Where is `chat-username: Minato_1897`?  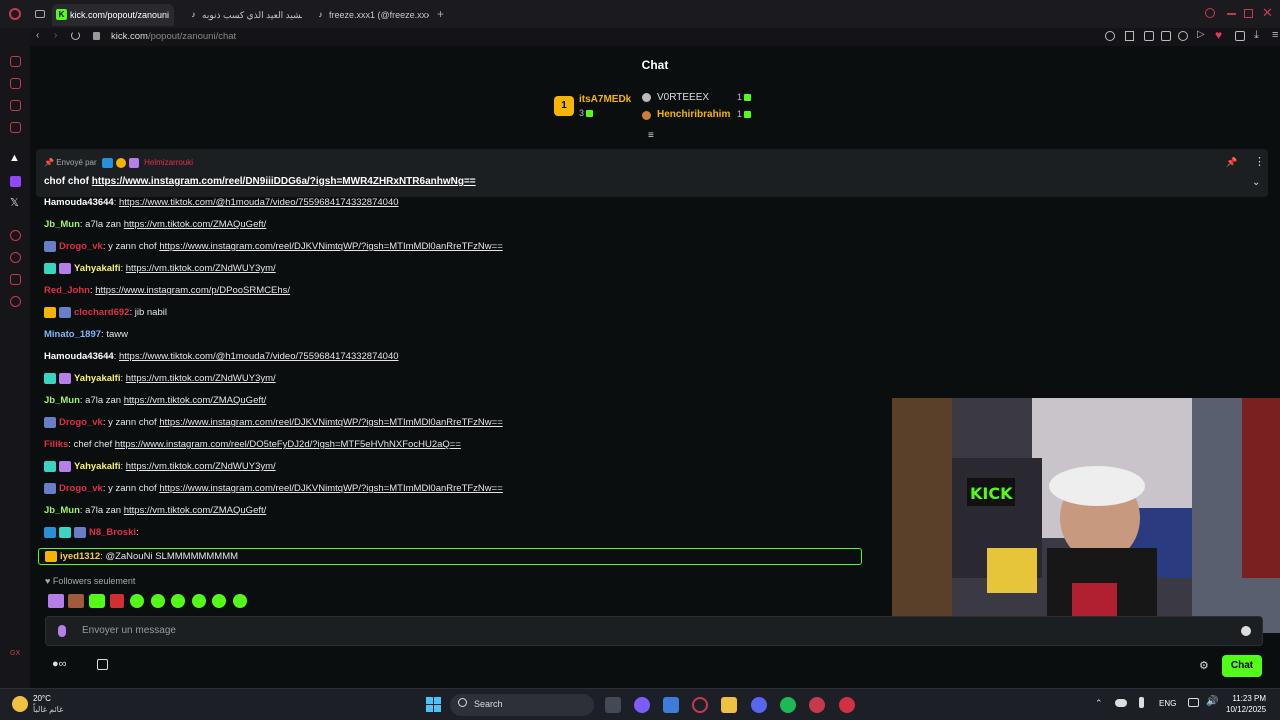 chat-username: Minato_1897 is located at coordinates (72, 334).